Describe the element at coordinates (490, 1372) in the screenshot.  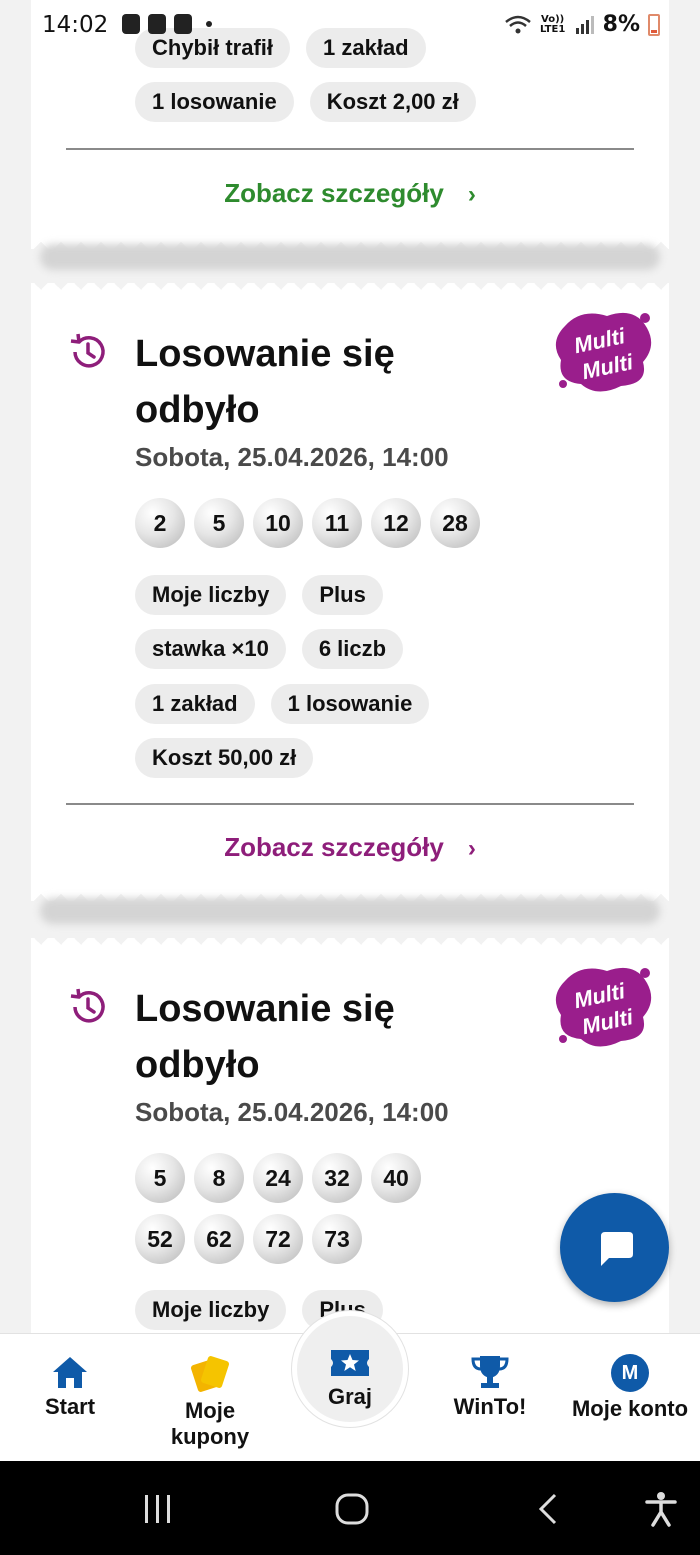
I see `trophy-icon` at that location.